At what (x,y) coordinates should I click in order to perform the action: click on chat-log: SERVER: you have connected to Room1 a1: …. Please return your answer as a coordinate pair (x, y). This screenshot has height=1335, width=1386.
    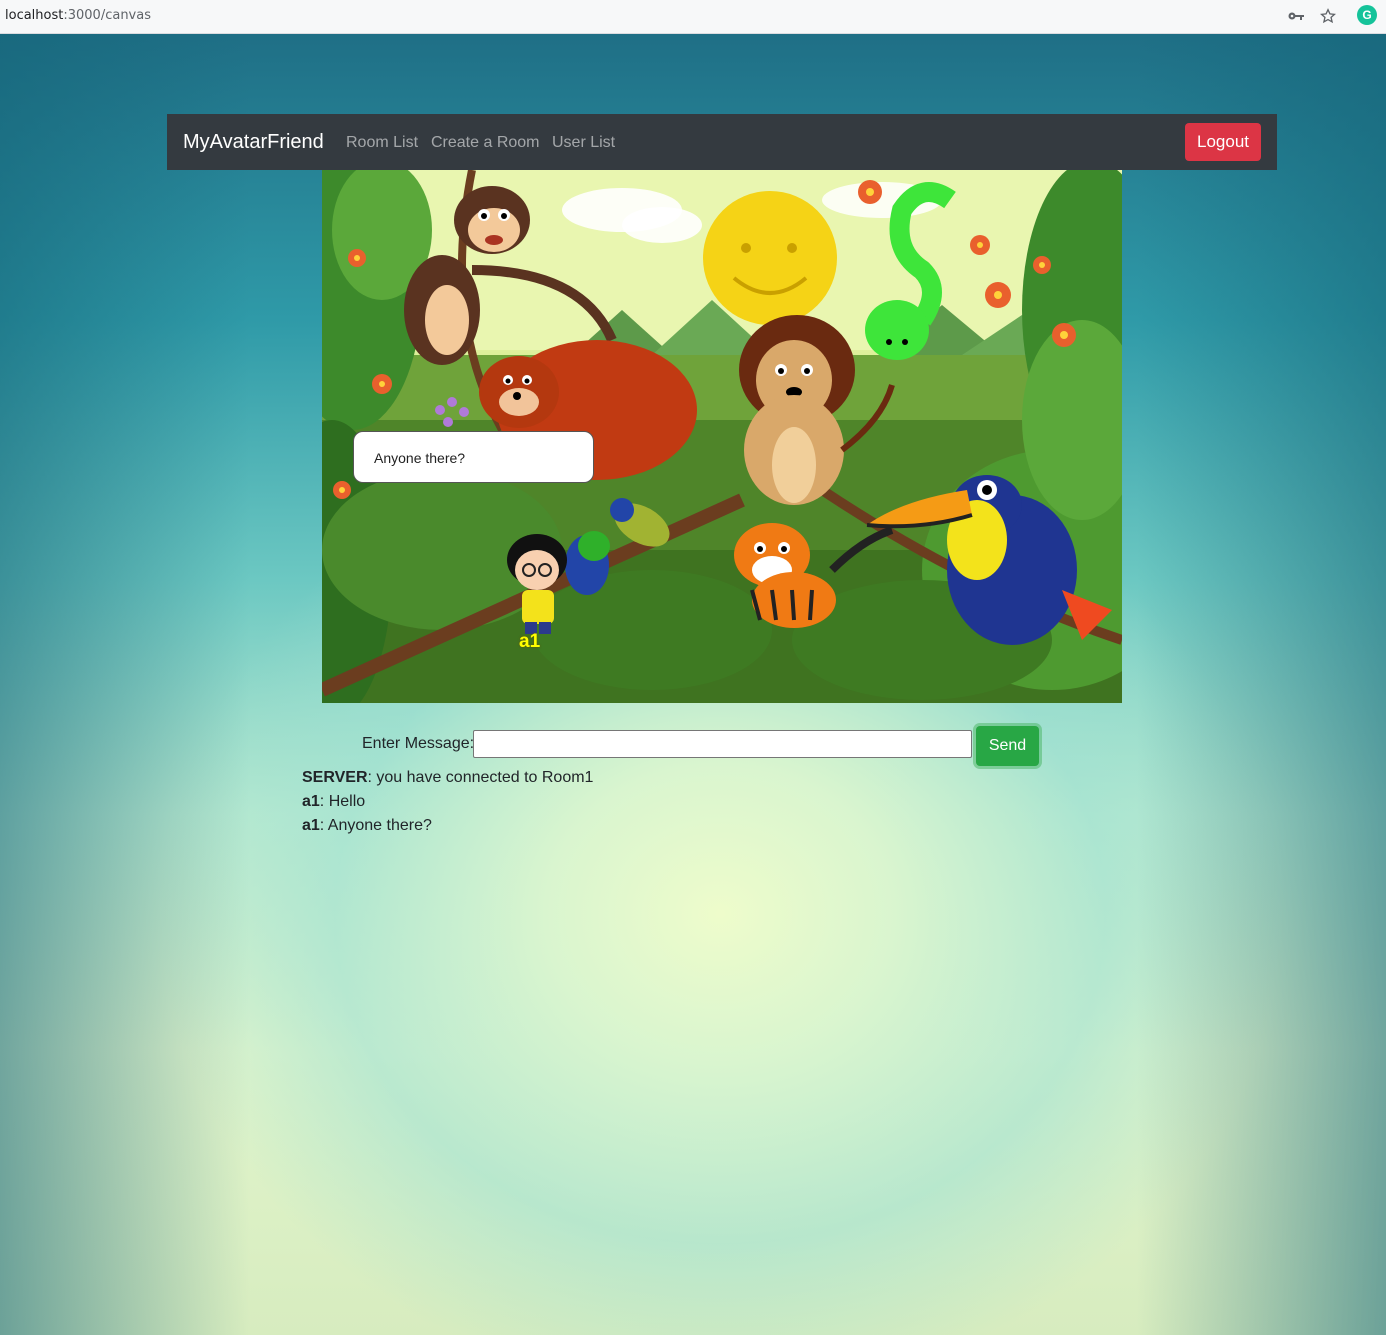
    Looking at the image, I should click on (447, 803).